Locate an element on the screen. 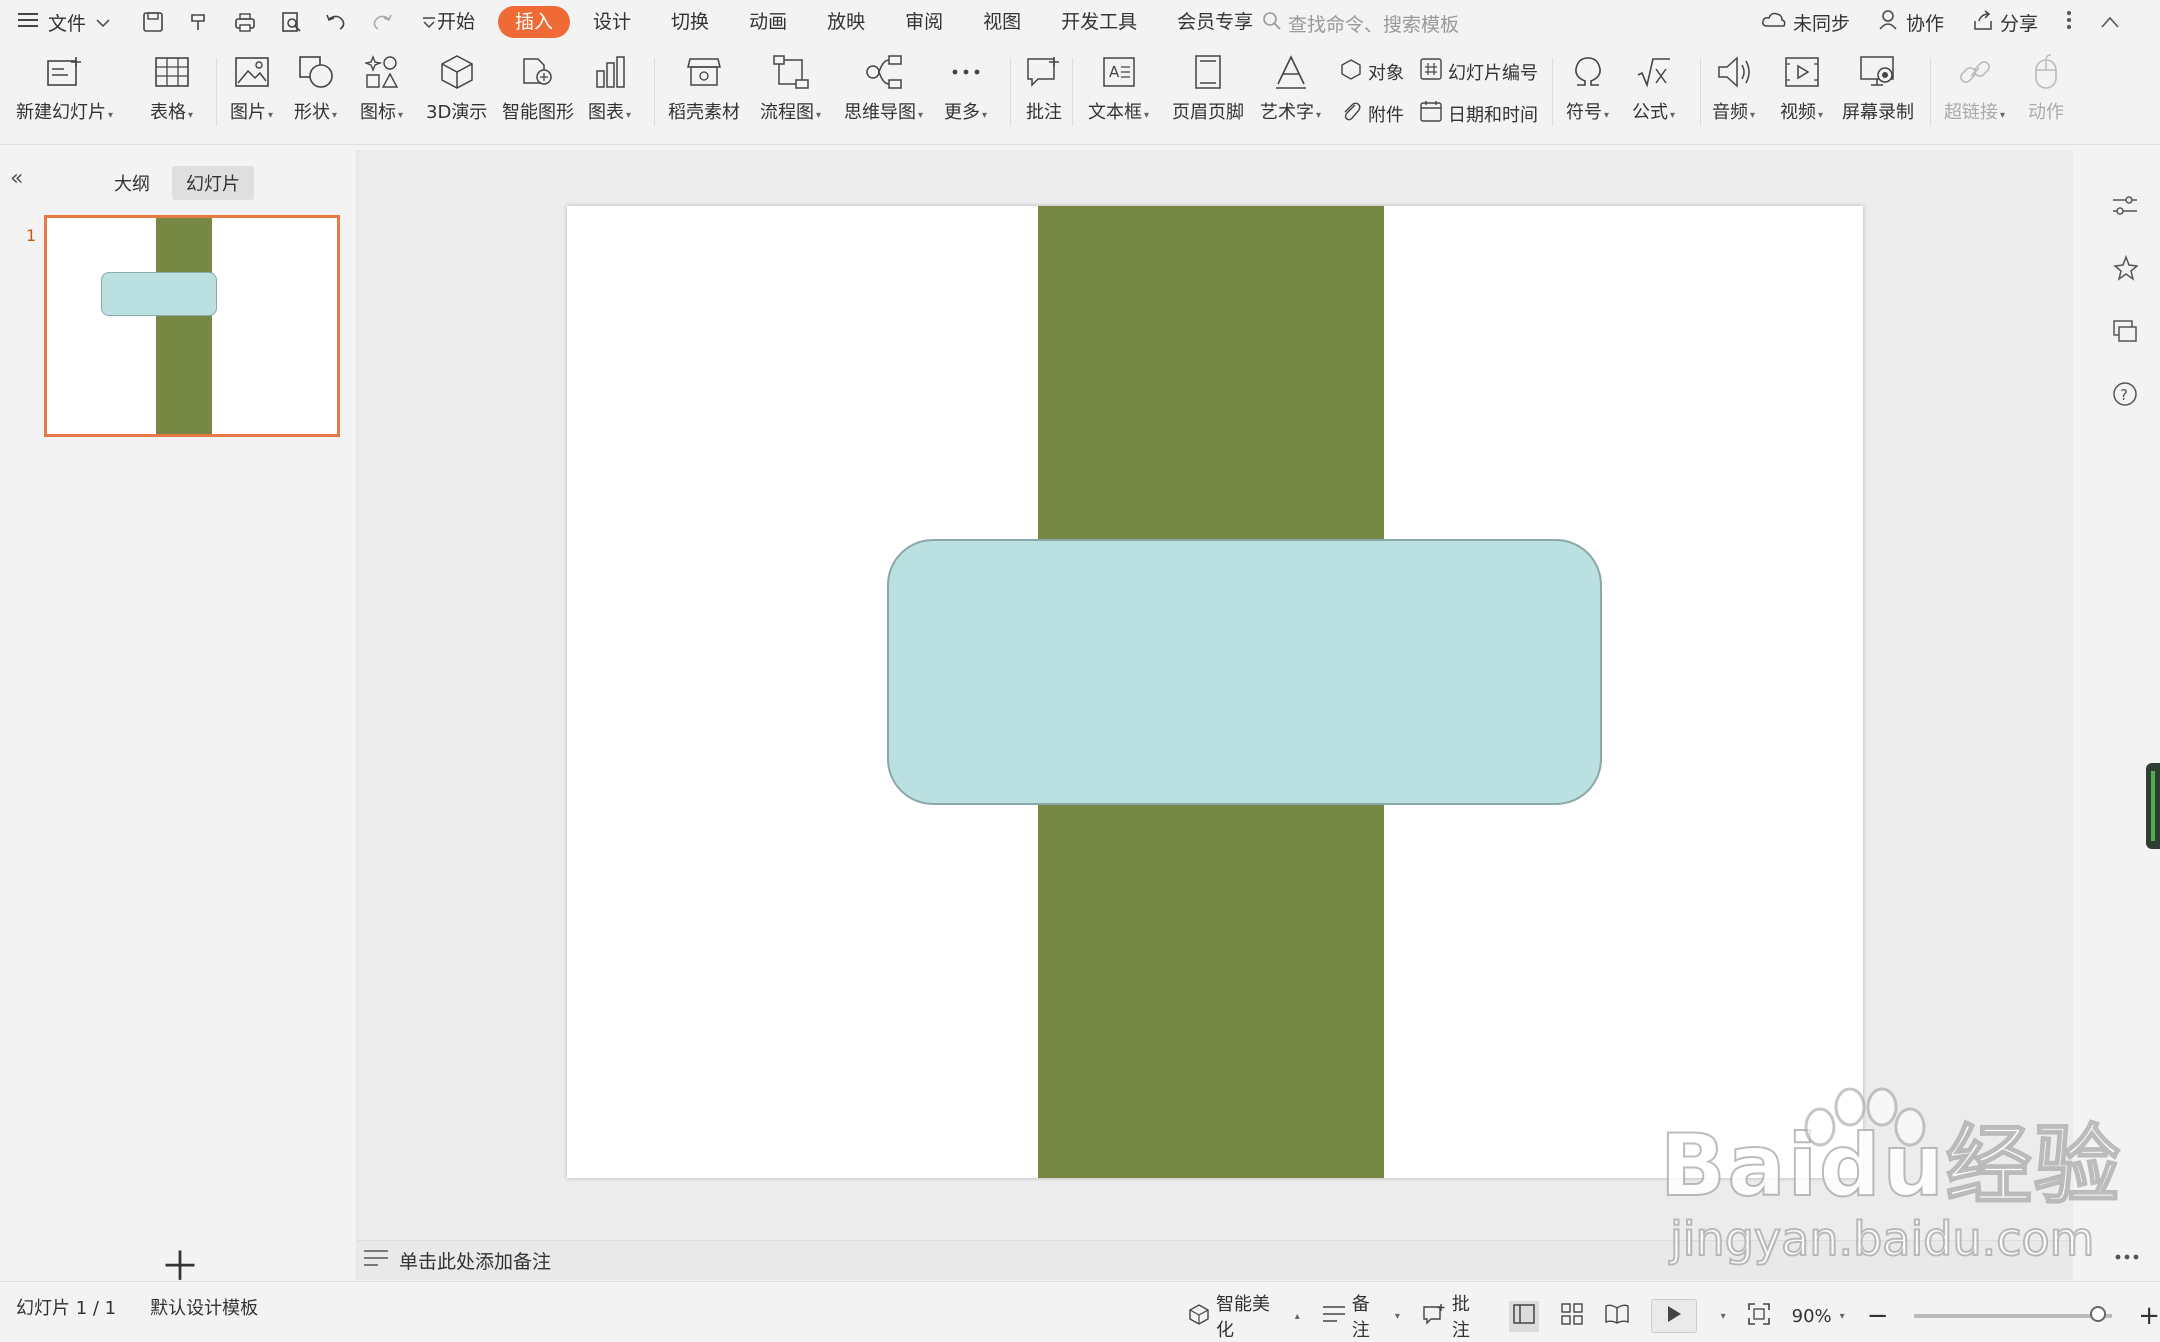 The image size is (2160, 1342). symbol-button: 符号 ▾ is located at coordinates (1587, 94).